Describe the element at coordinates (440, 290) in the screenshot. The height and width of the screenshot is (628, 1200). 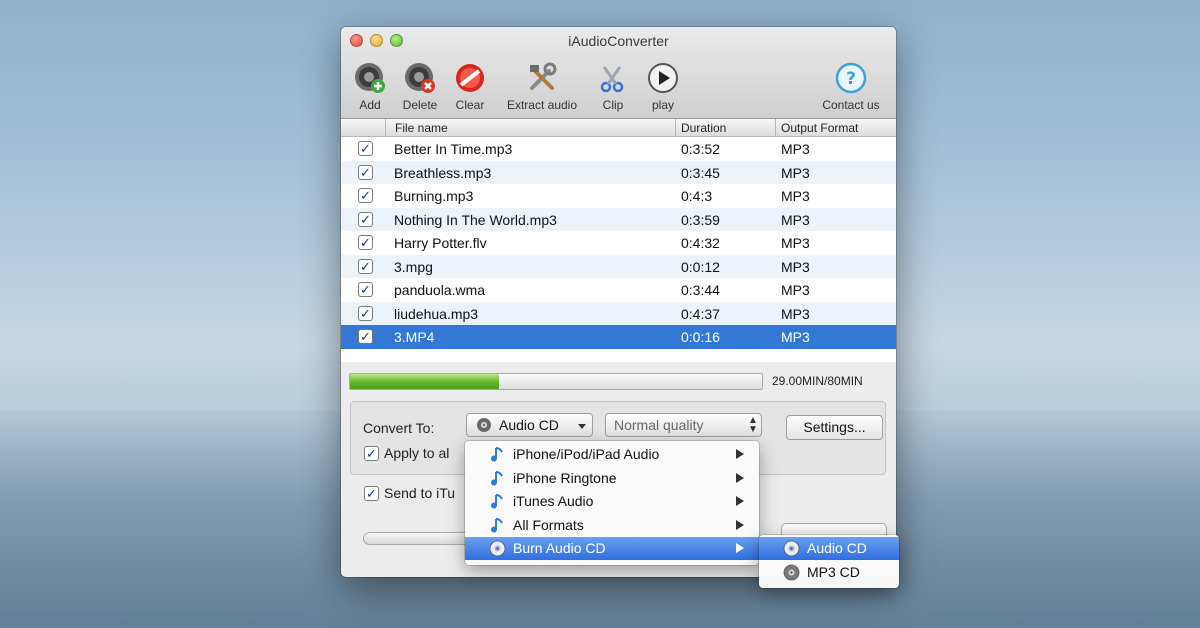
I see `file-name-cell: panduola.wma` at that location.